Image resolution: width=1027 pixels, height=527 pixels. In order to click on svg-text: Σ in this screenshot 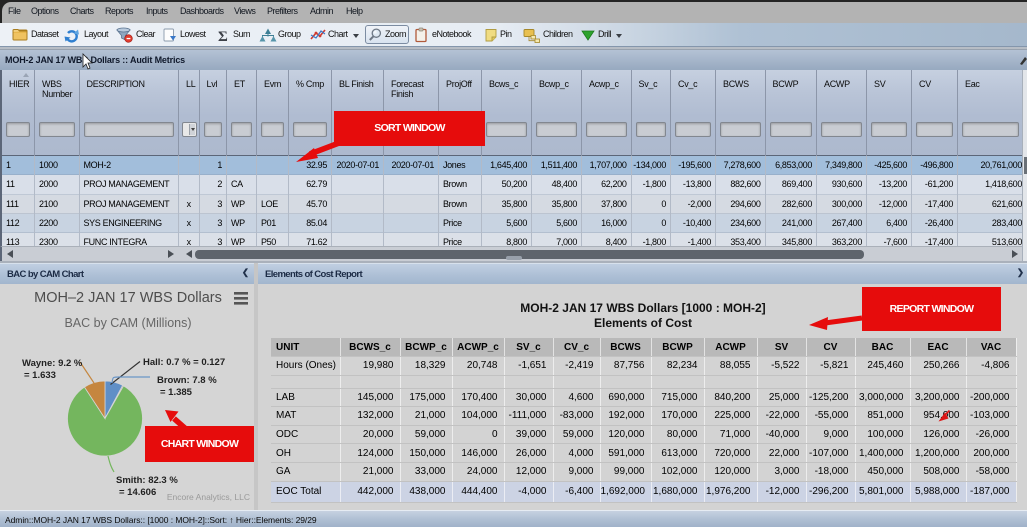, I will do `click(223, 37)`.